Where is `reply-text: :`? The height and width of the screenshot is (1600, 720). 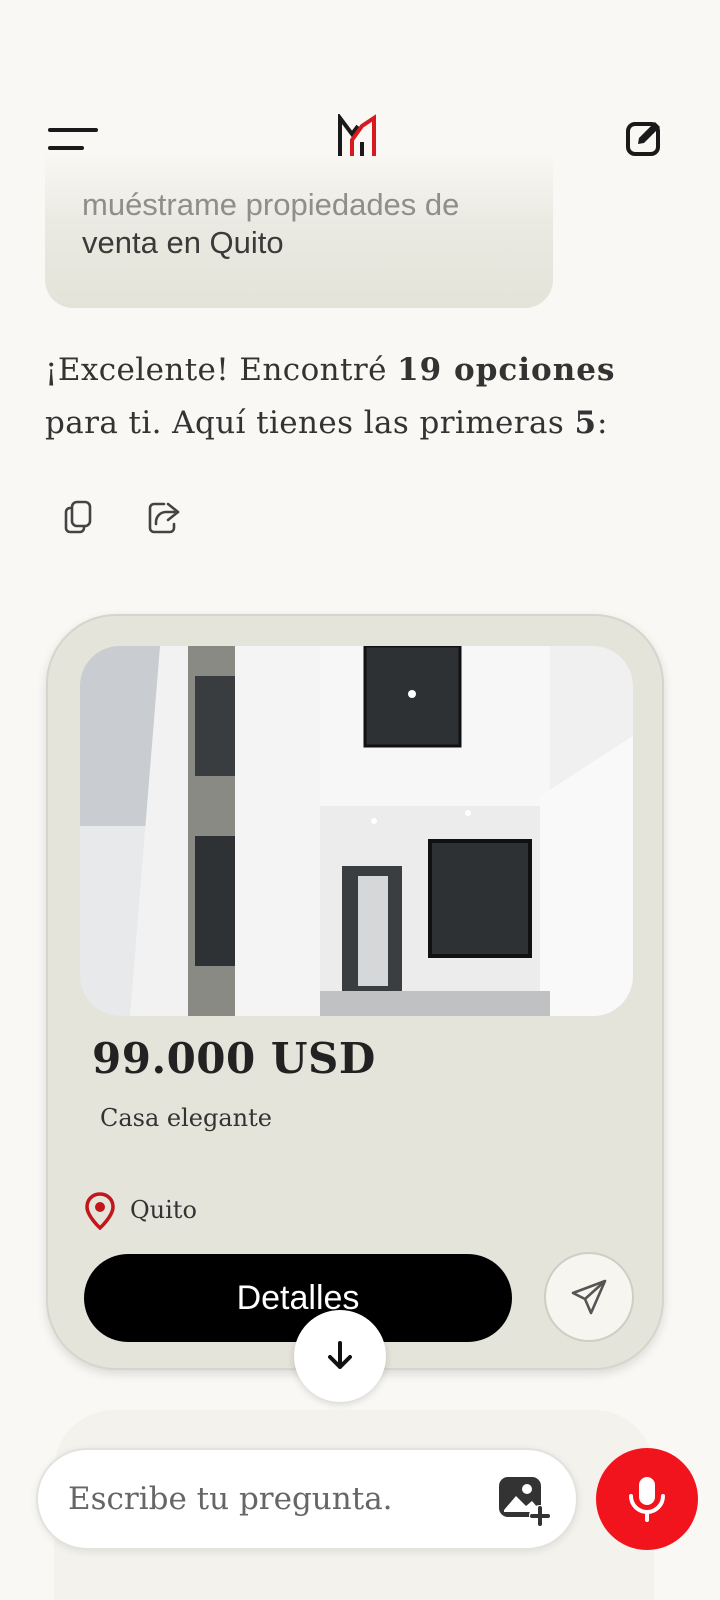
reply-text: : is located at coordinates (602, 423).